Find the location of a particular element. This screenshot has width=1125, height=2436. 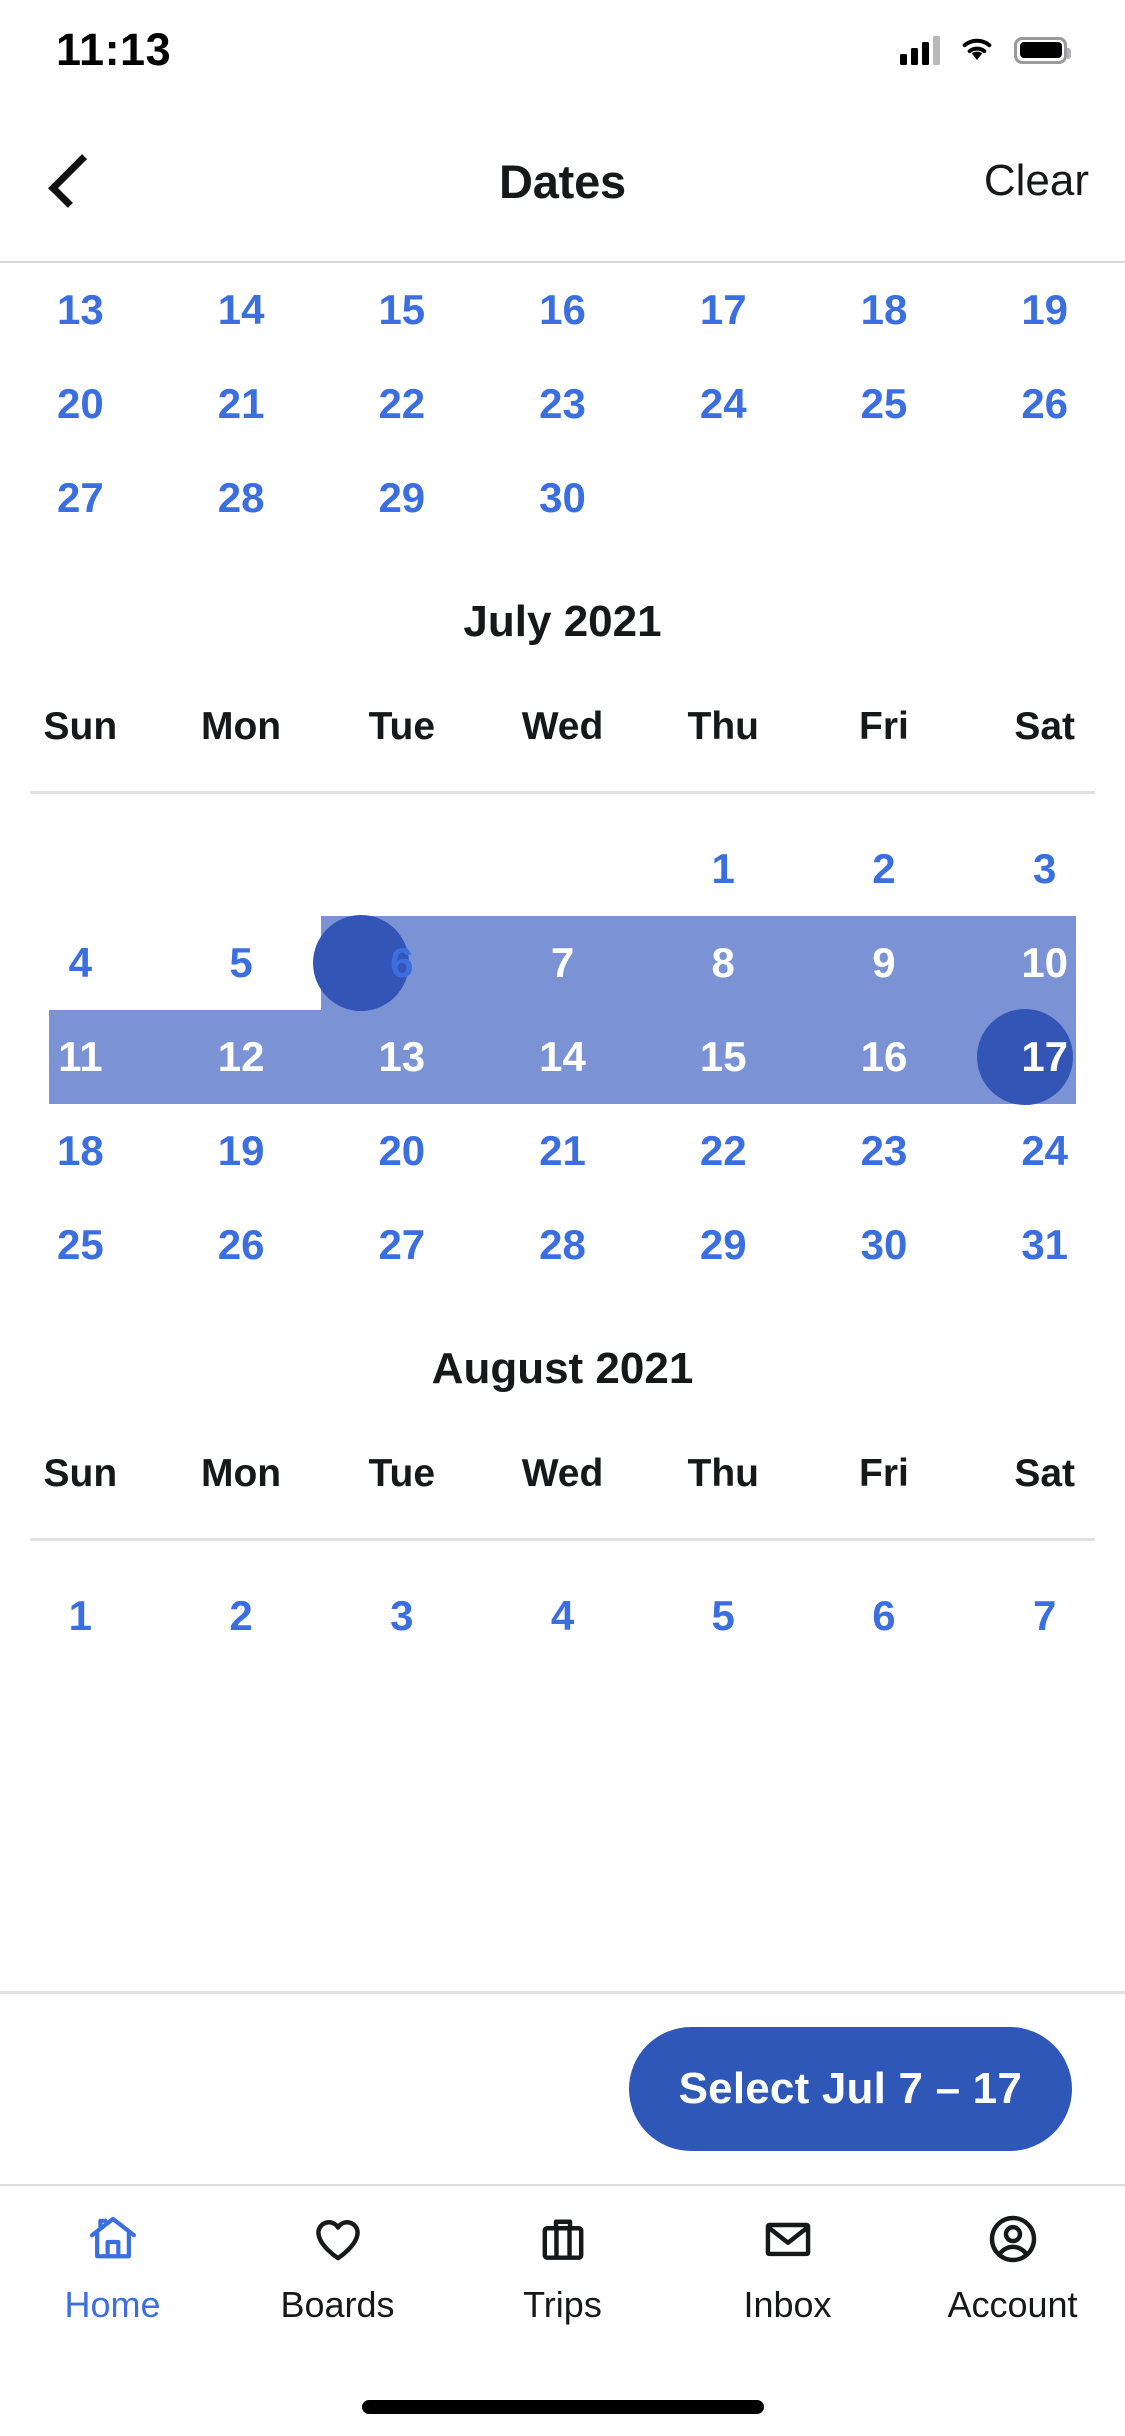

wifi-icon is located at coordinates (977, 50).